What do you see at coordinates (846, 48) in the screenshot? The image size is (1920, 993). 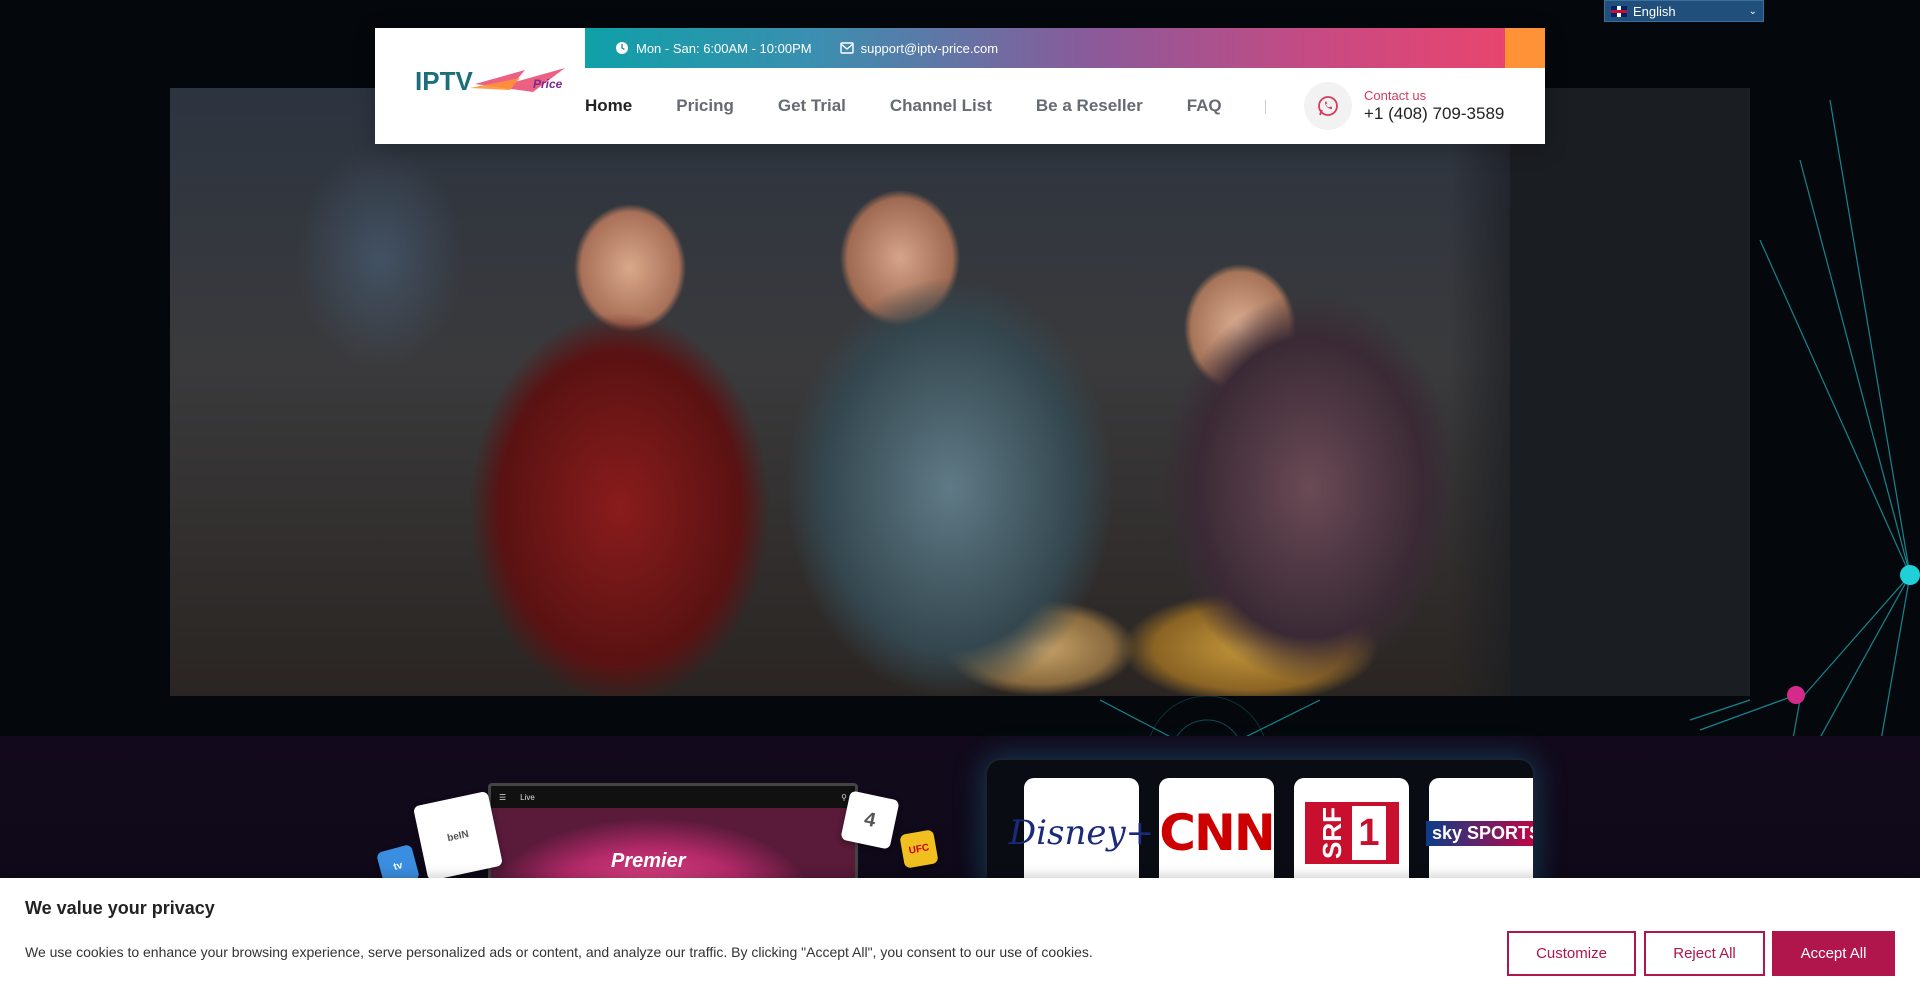 I see `envelope-icon` at bounding box center [846, 48].